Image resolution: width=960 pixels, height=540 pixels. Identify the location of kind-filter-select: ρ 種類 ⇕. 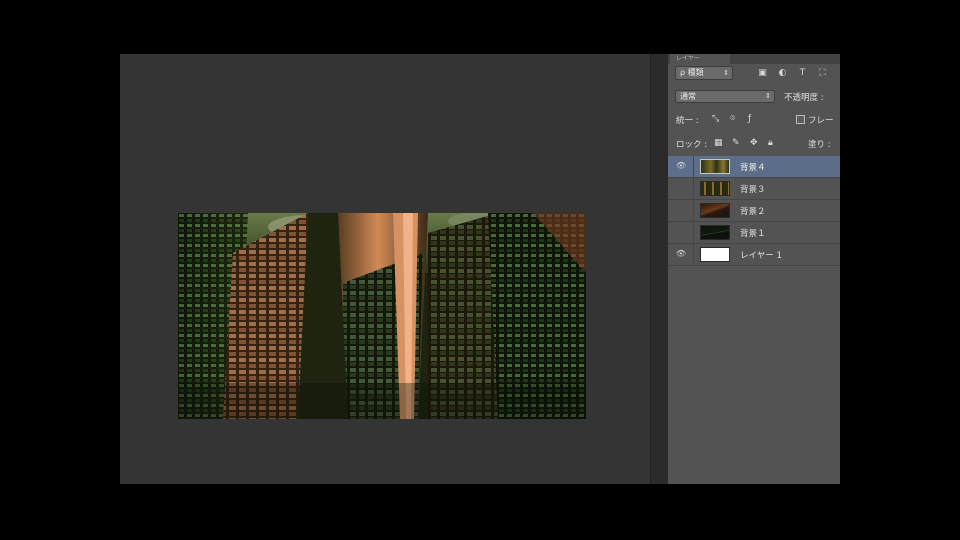
(704, 73).